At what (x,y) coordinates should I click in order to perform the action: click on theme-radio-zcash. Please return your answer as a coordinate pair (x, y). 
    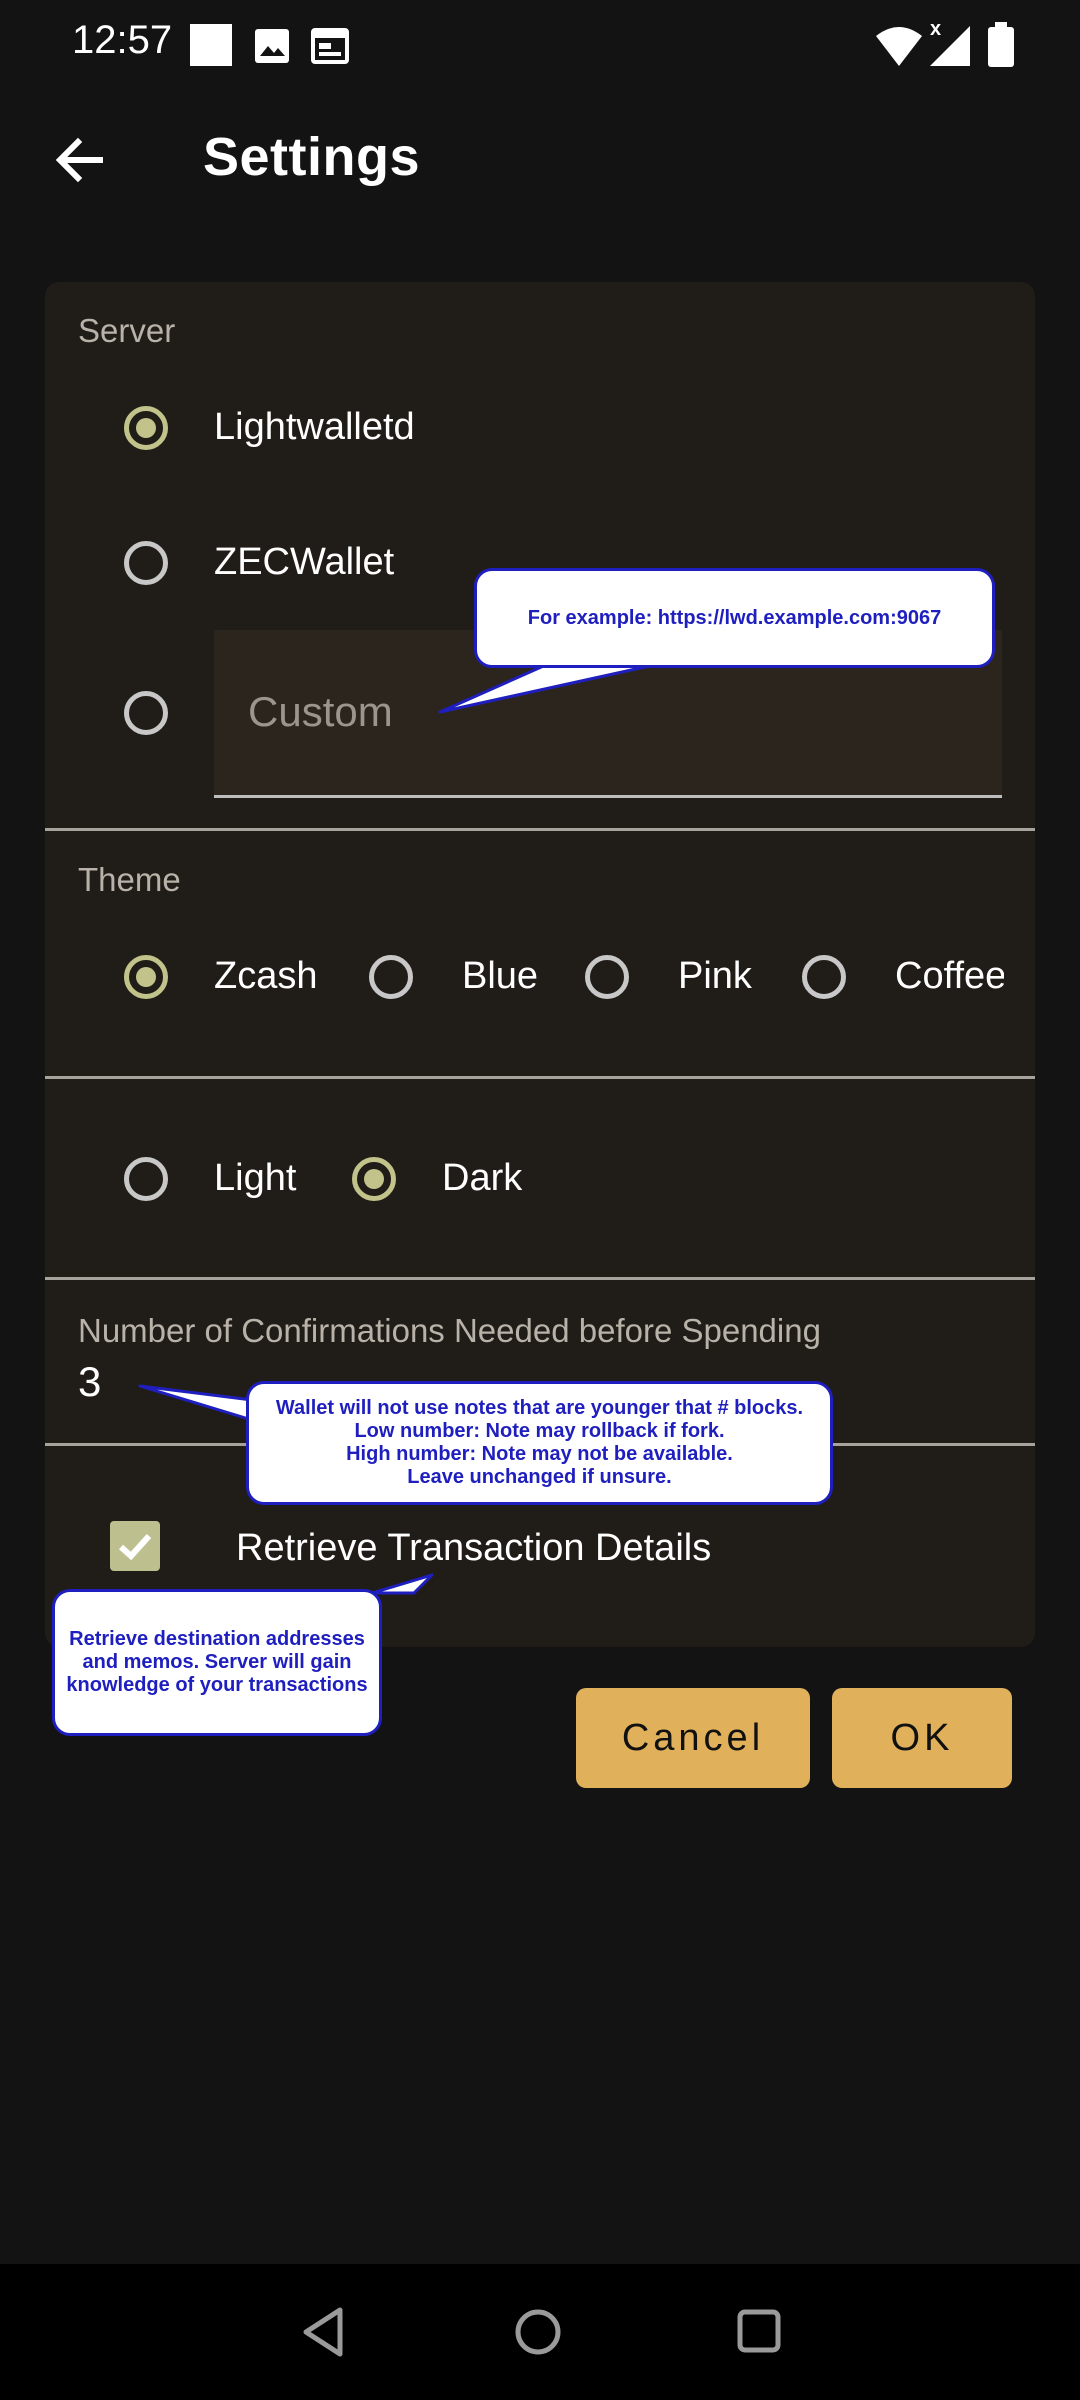
    Looking at the image, I should click on (146, 977).